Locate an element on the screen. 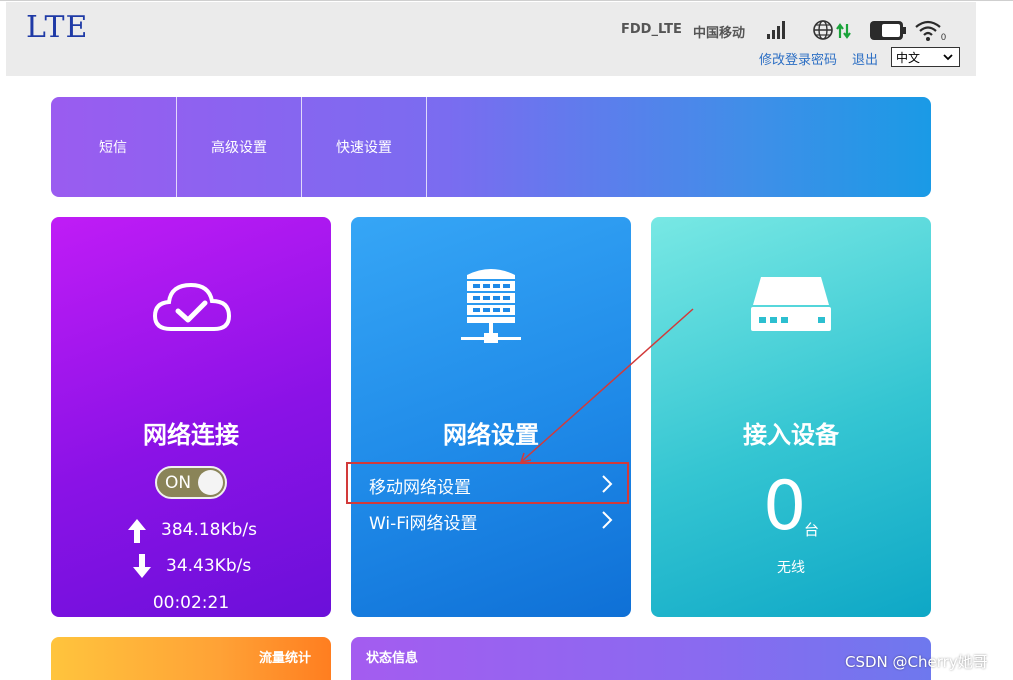 This screenshot has height=680, width=1013. annotation-highlight-box is located at coordinates (487, 483).